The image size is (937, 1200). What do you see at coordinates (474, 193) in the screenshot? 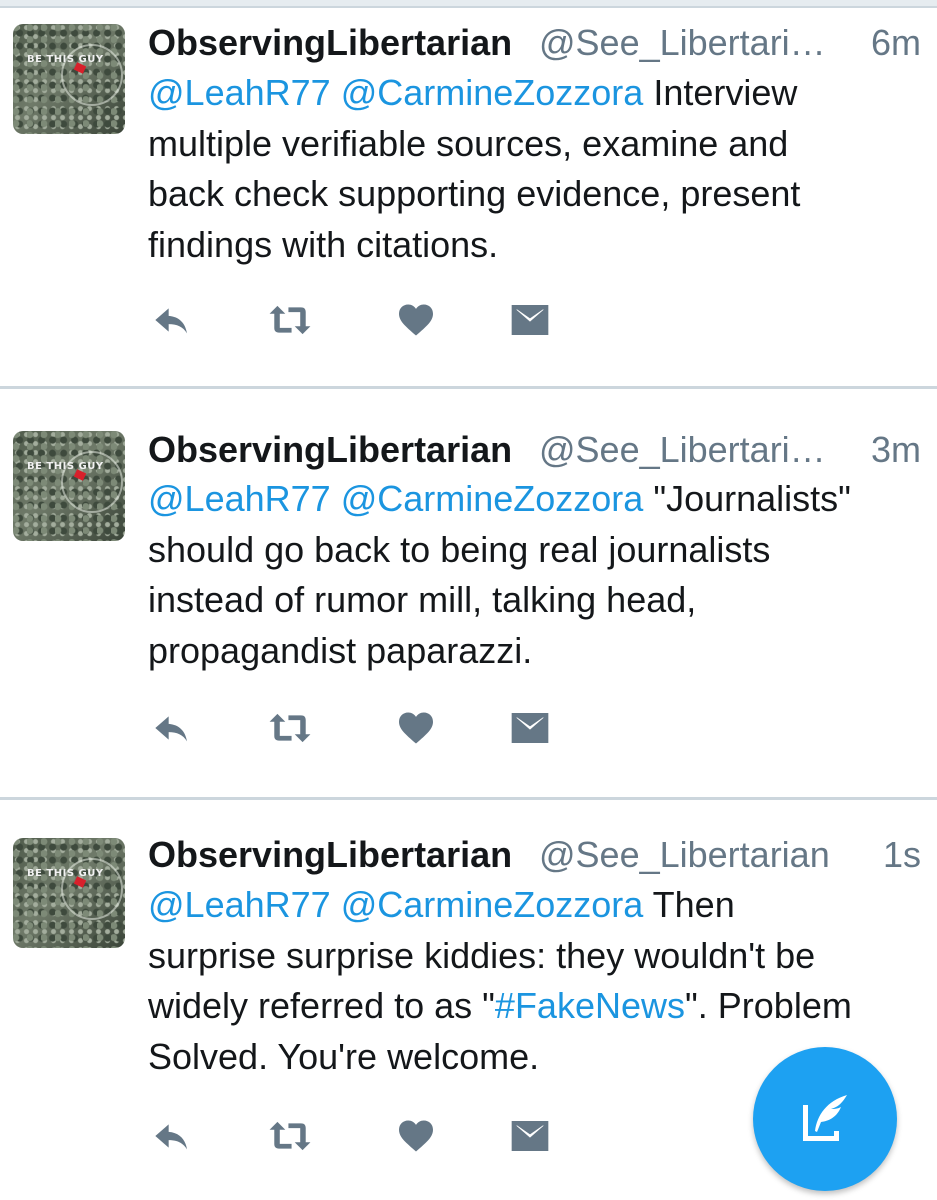
I see `tweet-text-line: back check supporting evidence, present` at bounding box center [474, 193].